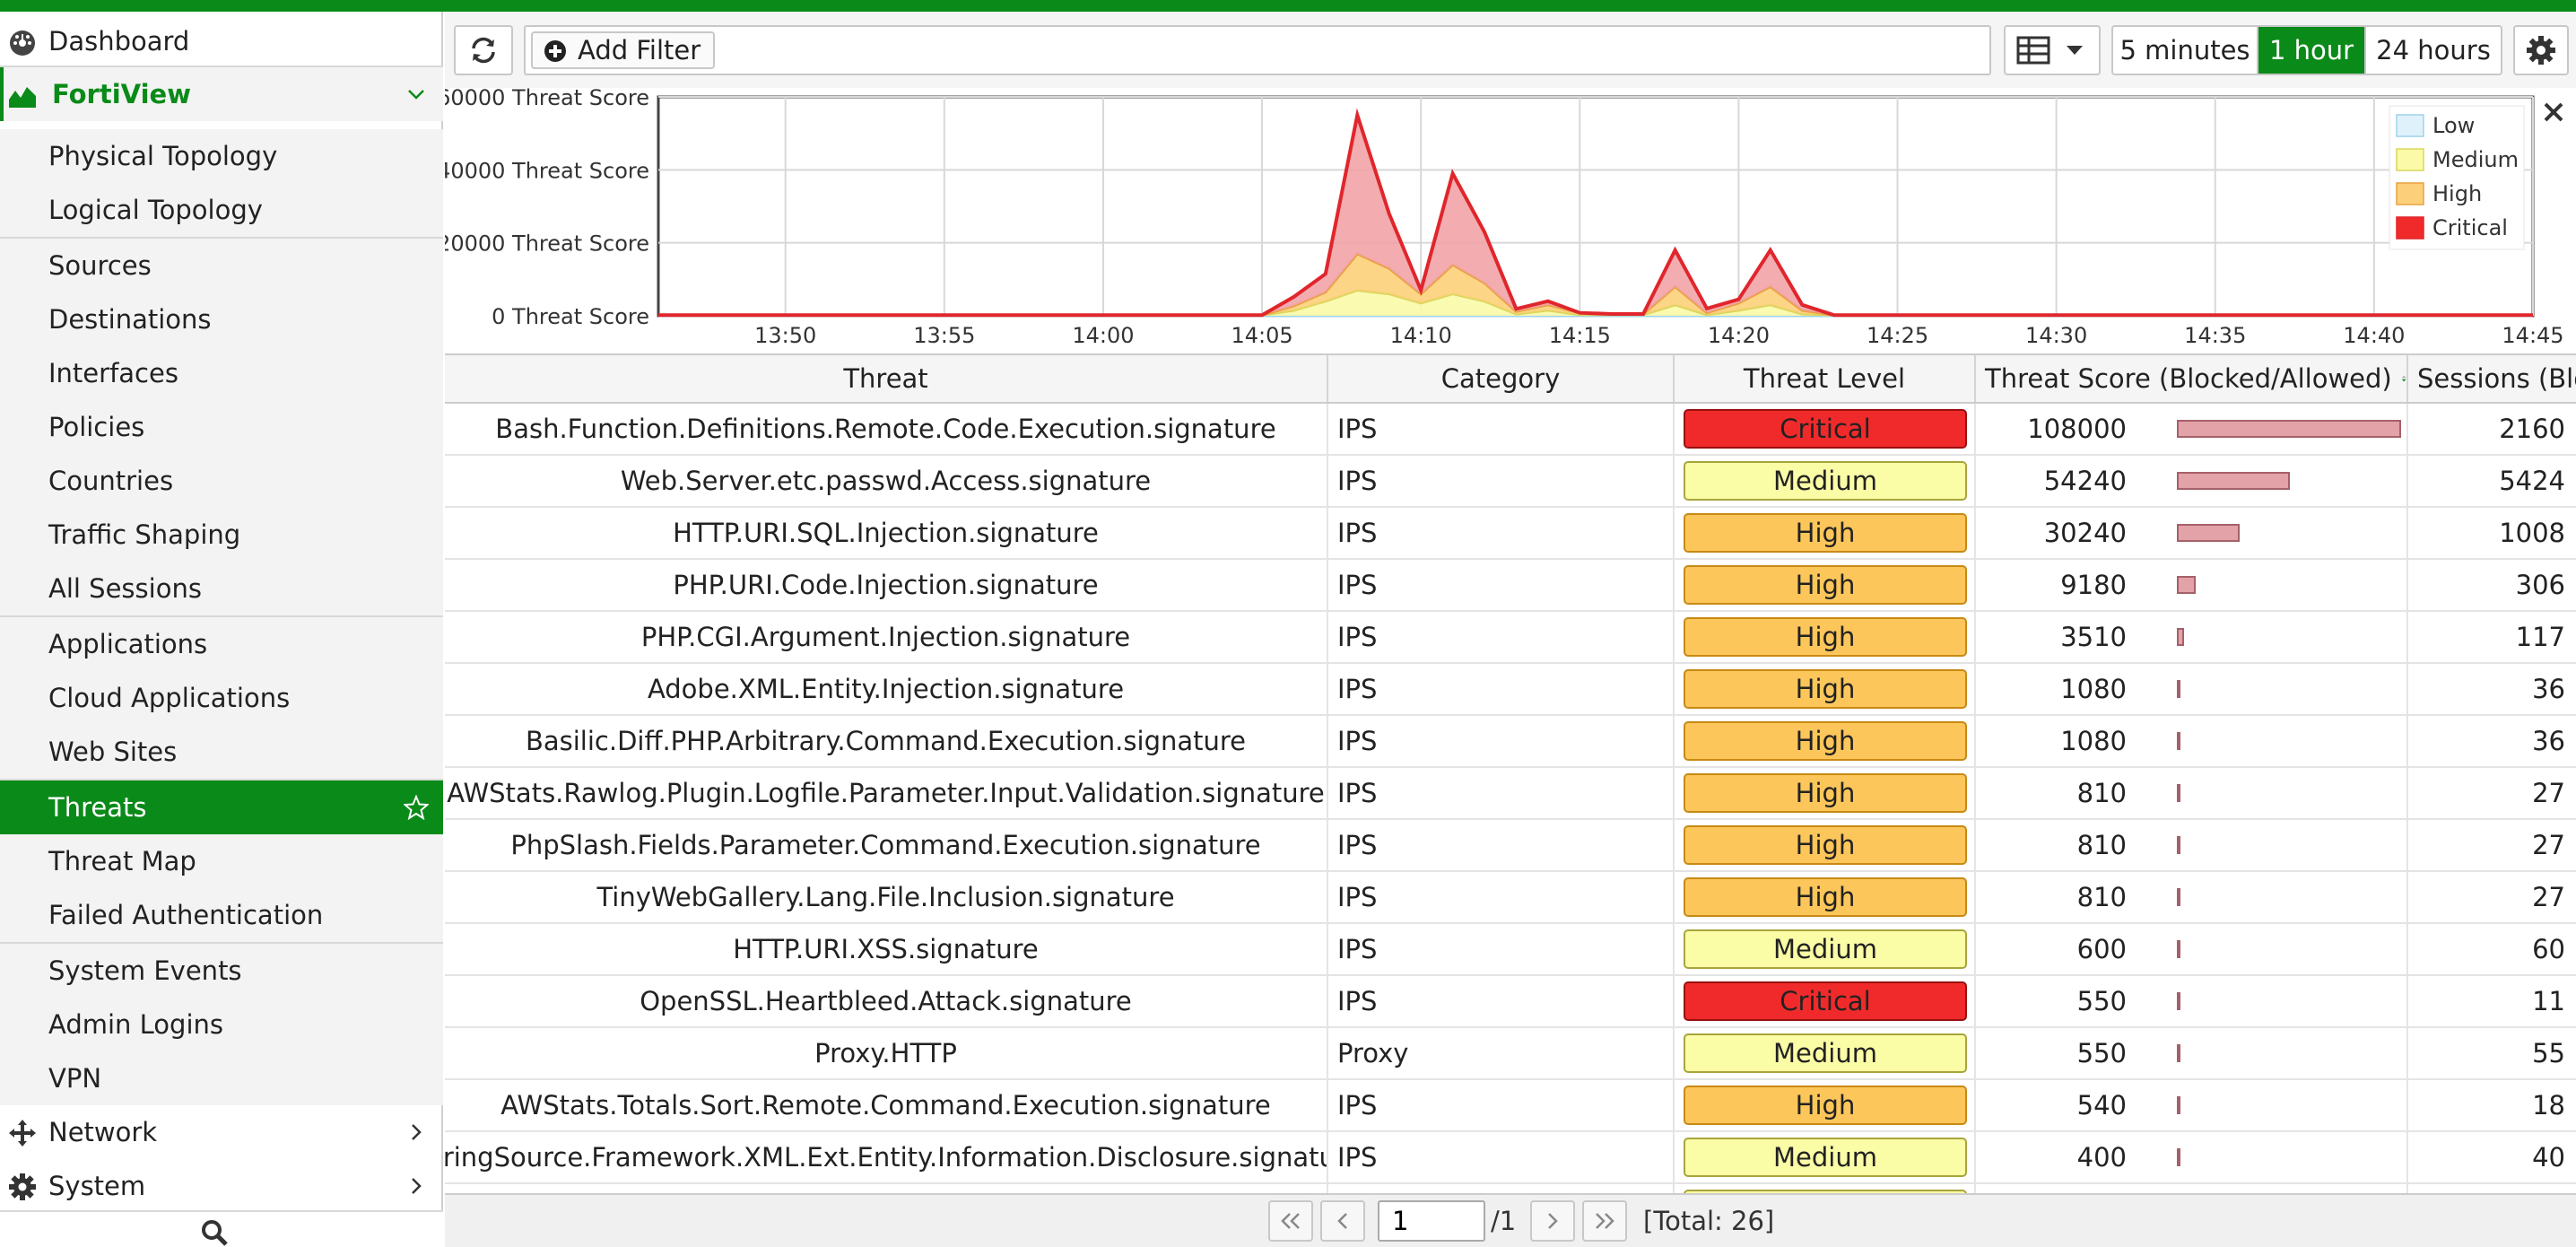  I want to click on settings-button, so click(2541, 50).